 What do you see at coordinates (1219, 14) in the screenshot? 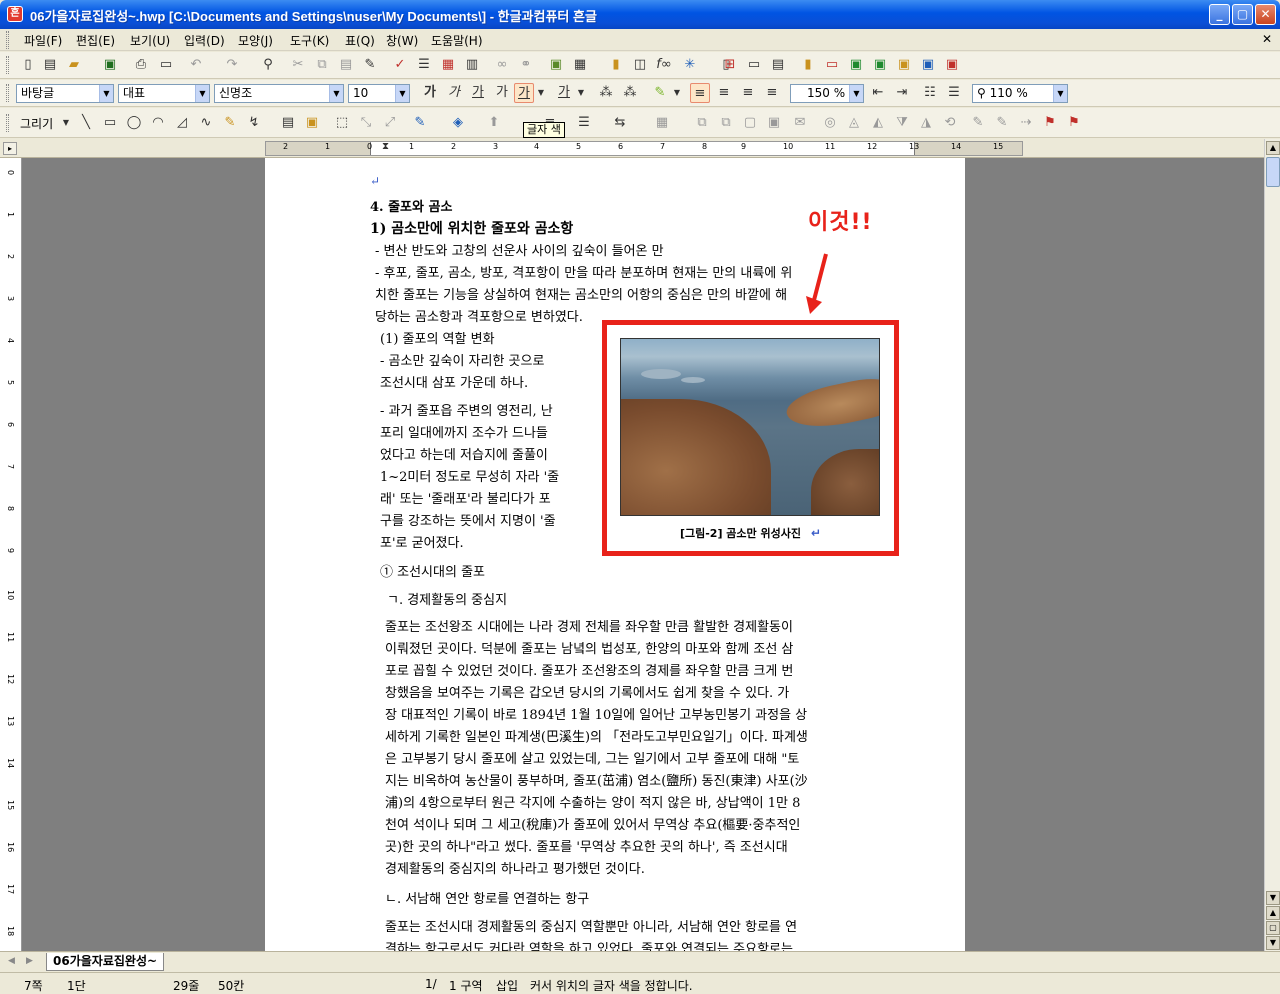
I see `minimize-button: _` at bounding box center [1219, 14].